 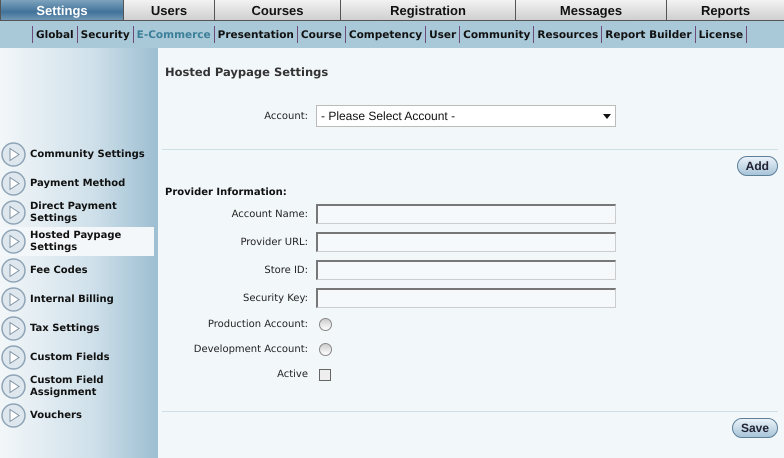 I want to click on sub-tab: Community, so click(x=497, y=34).